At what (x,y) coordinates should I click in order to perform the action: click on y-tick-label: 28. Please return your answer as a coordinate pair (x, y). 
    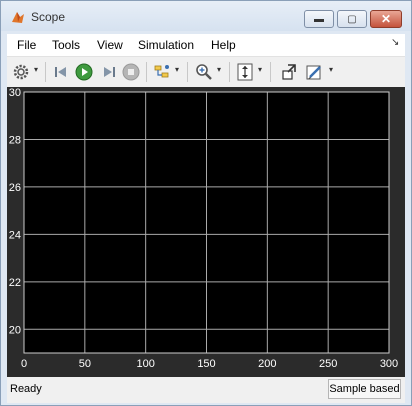
    Looking at the image, I should click on (15, 140).